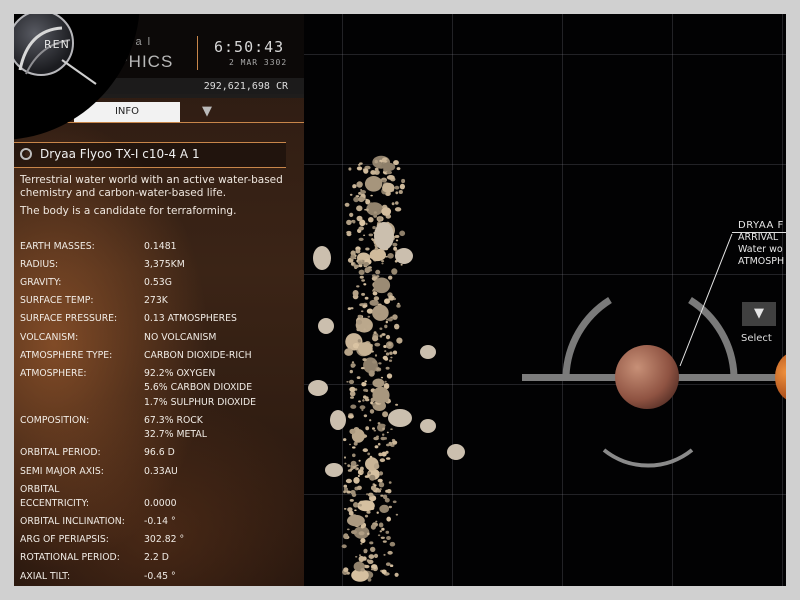 Image resolution: width=800 pixels, height=600 pixels. I want to click on property-key: ARG OF PERIAPSIS:, so click(64, 540).